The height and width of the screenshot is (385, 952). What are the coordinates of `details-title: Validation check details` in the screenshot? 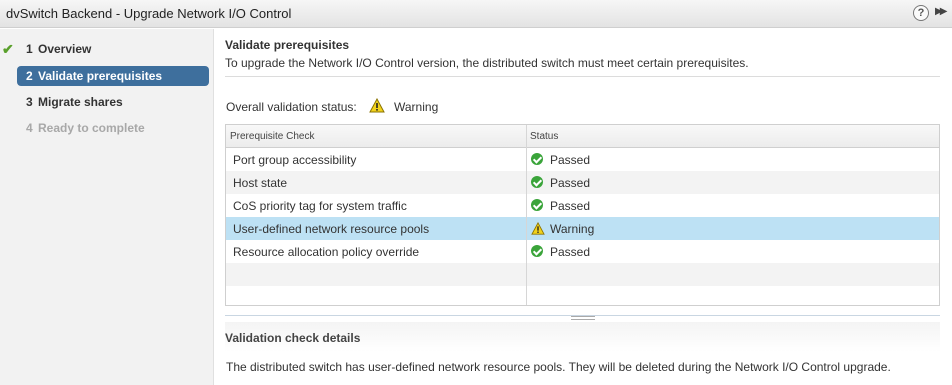 It's located at (293, 338).